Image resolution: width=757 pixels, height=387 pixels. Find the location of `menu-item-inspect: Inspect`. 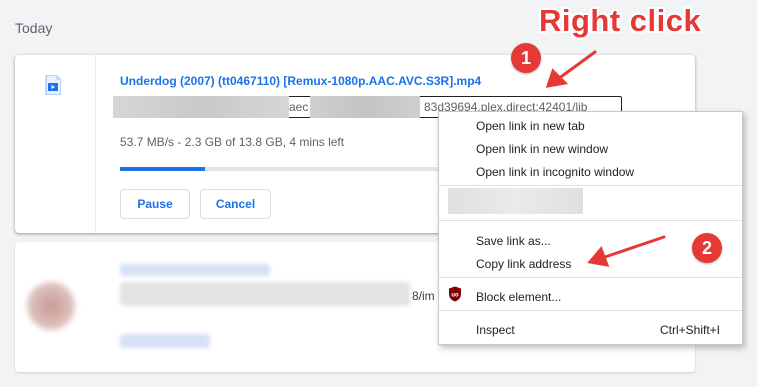

menu-item-inspect: Inspect is located at coordinates (495, 330).